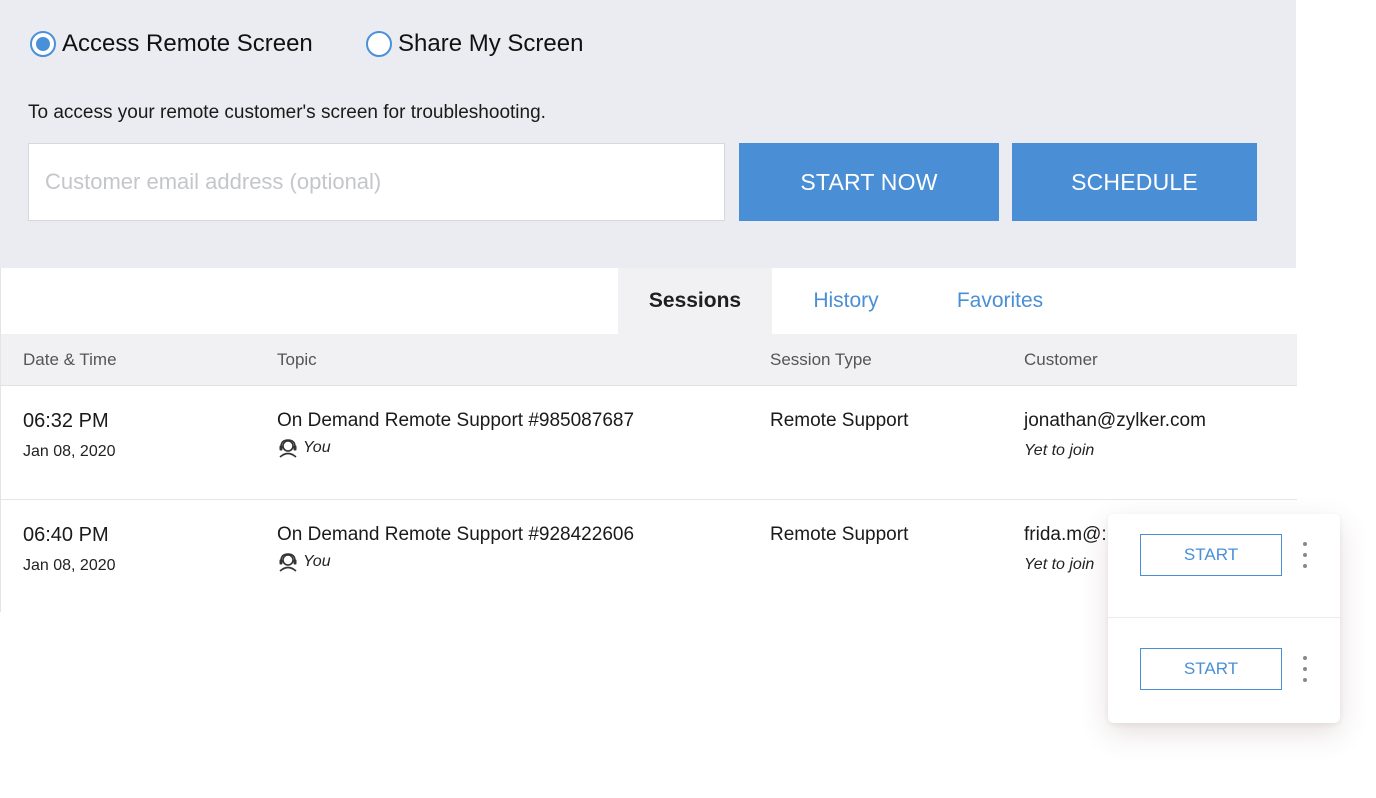 Image resolution: width=1376 pixels, height=798 pixels. I want to click on radio-access-remote-screen: Access Remote Screen, so click(171, 44).